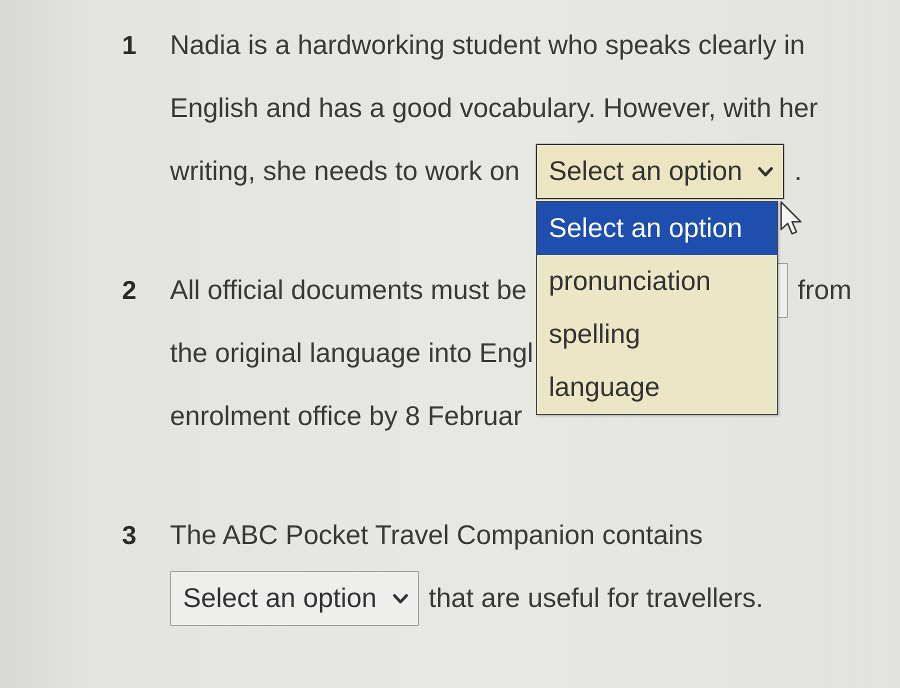 The image size is (900, 688). What do you see at coordinates (494, 108) in the screenshot?
I see `question-text: English and has a good vocabulary. However, with her` at bounding box center [494, 108].